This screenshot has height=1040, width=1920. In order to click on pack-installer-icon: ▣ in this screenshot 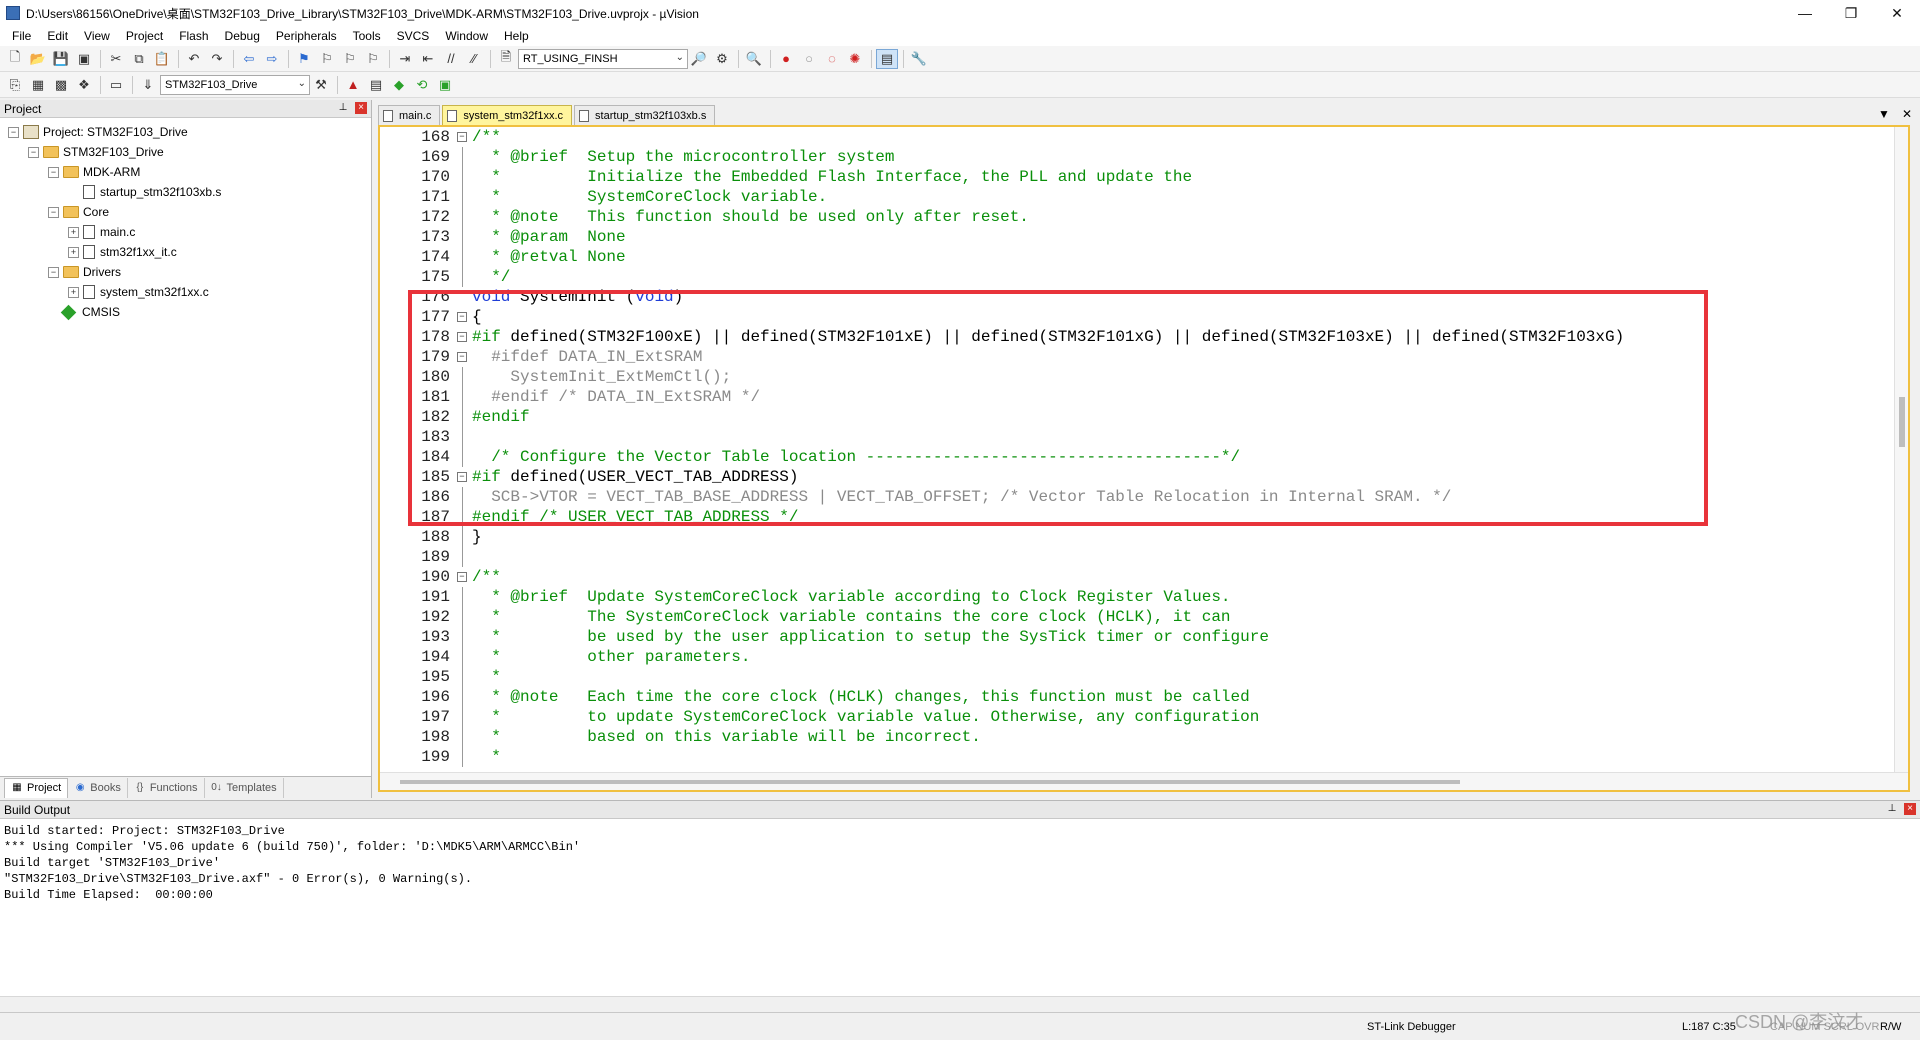, I will do `click(445, 85)`.